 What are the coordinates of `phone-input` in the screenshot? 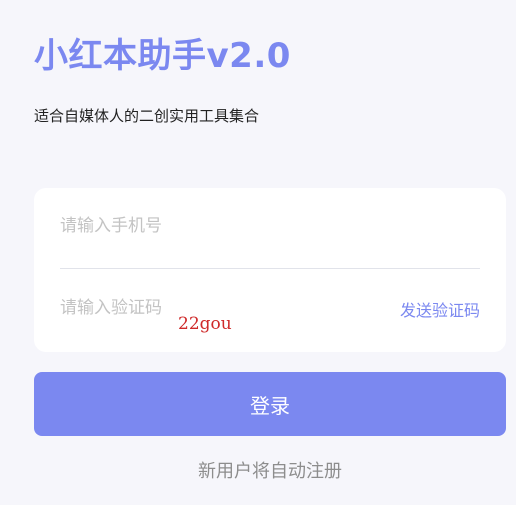 It's located at (270, 226).